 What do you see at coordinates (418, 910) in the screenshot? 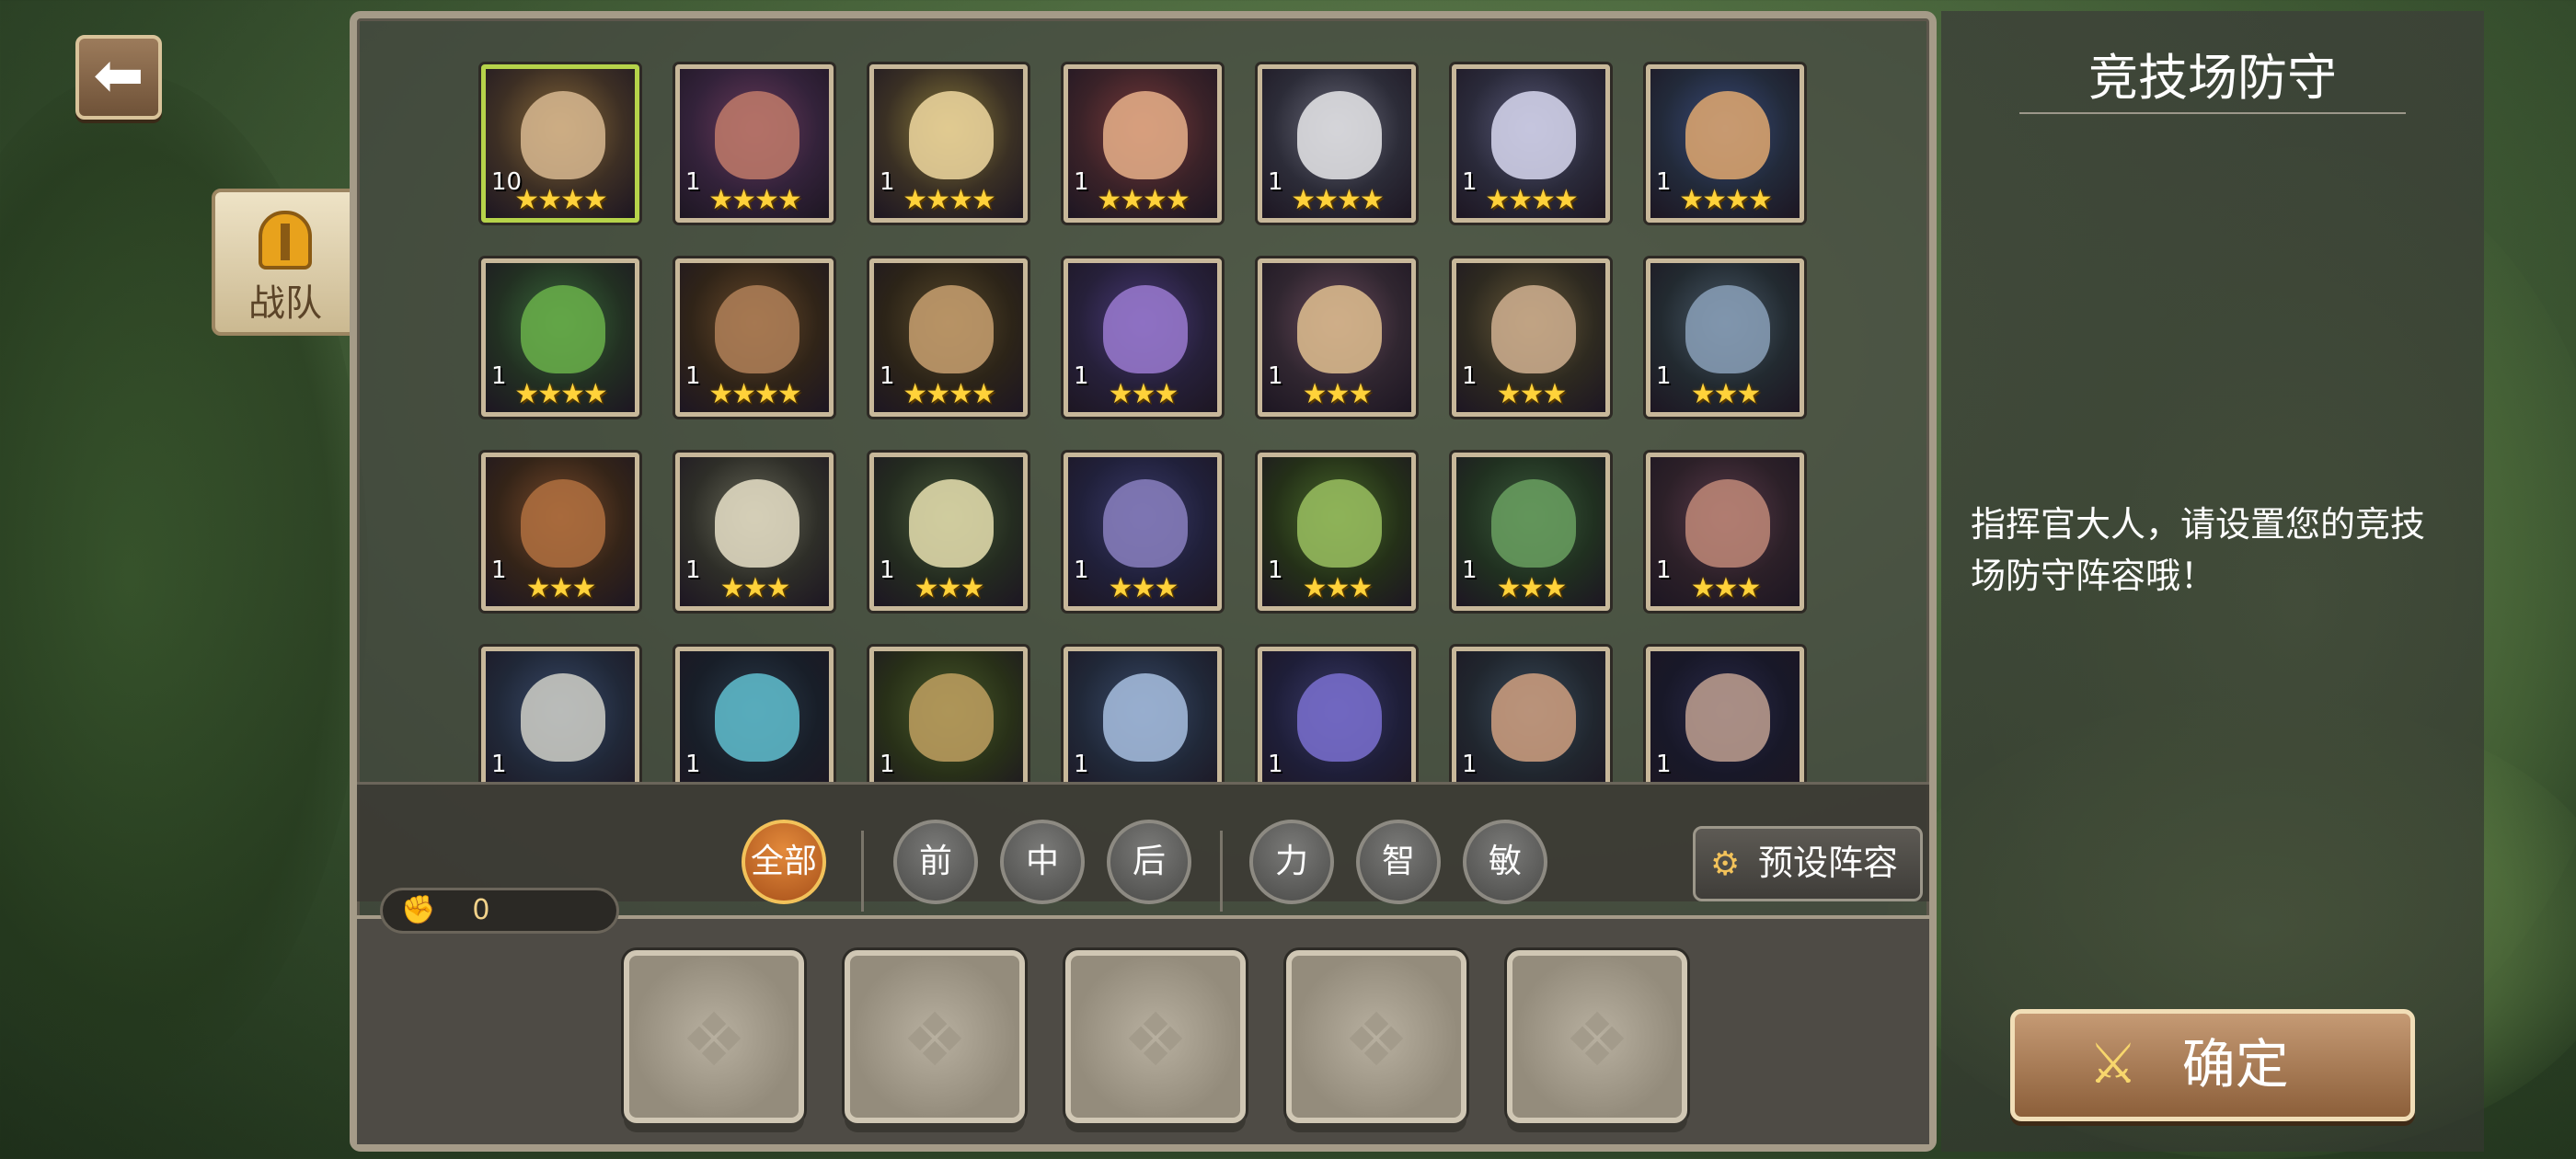
I see `fist-icon: ✊` at bounding box center [418, 910].